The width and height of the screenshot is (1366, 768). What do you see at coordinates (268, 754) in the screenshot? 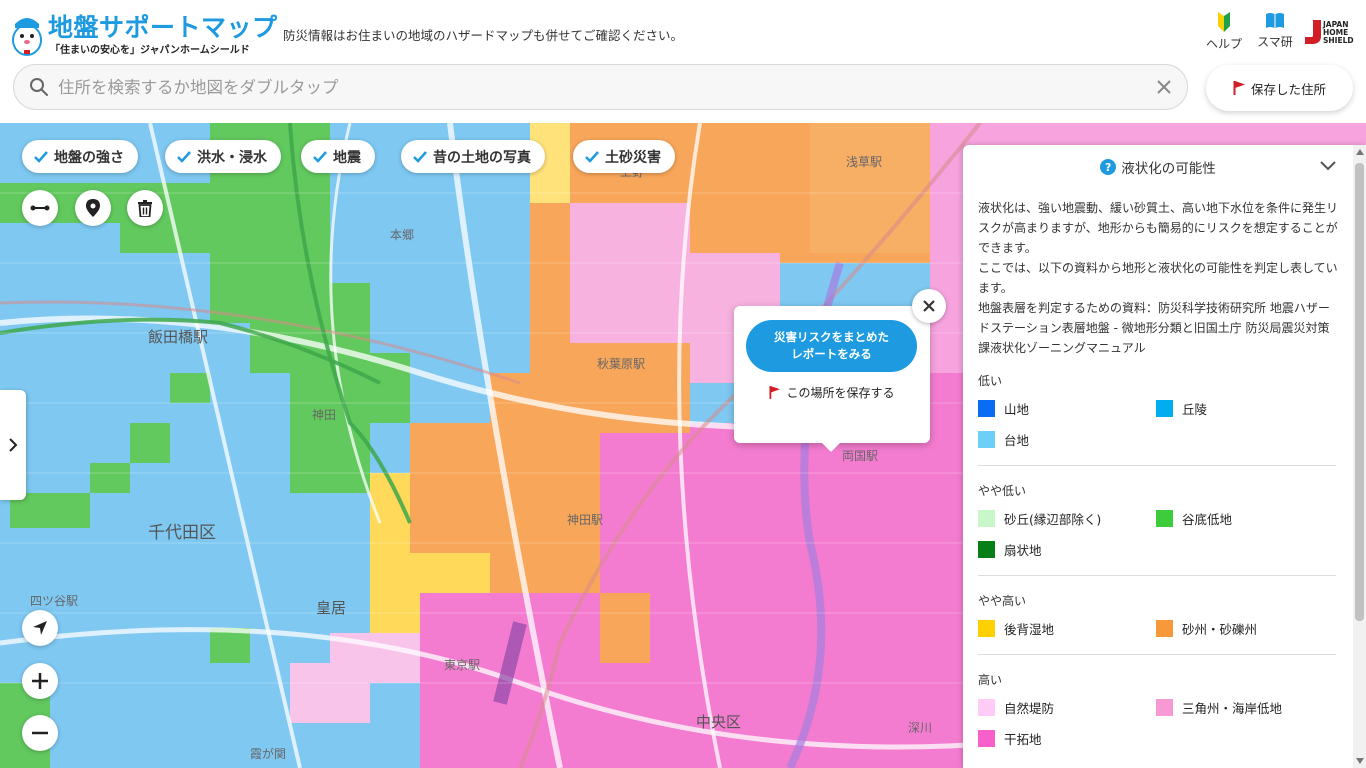
I see `map-label-kasumigaseki: 霞が関` at bounding box center [268, 754].